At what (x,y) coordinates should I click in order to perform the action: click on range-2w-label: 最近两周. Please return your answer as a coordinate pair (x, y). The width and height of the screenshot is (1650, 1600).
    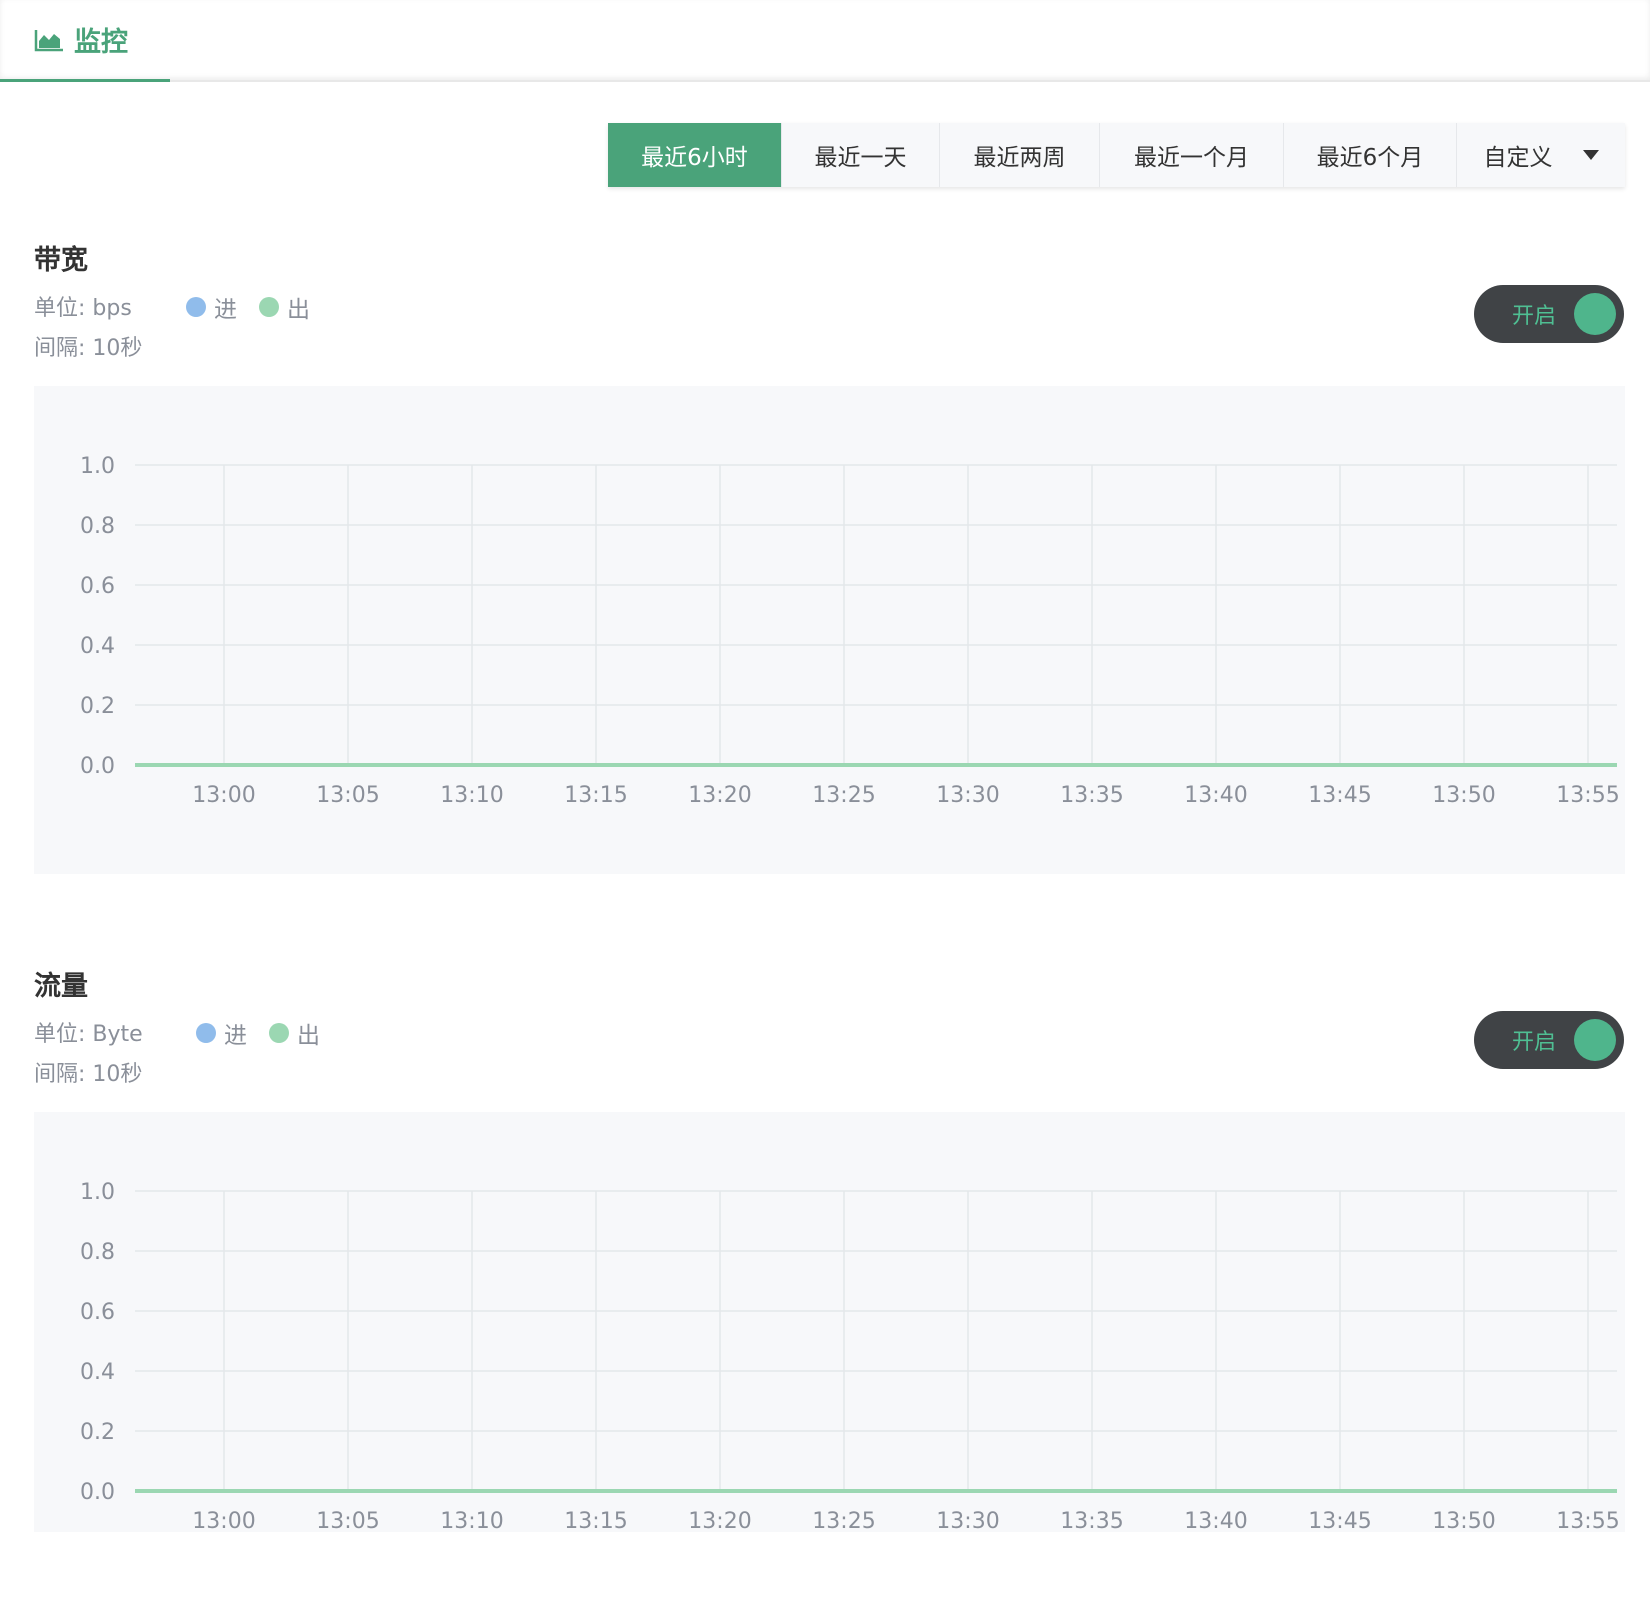
    Looking at the image, I should click on (1019, 158).